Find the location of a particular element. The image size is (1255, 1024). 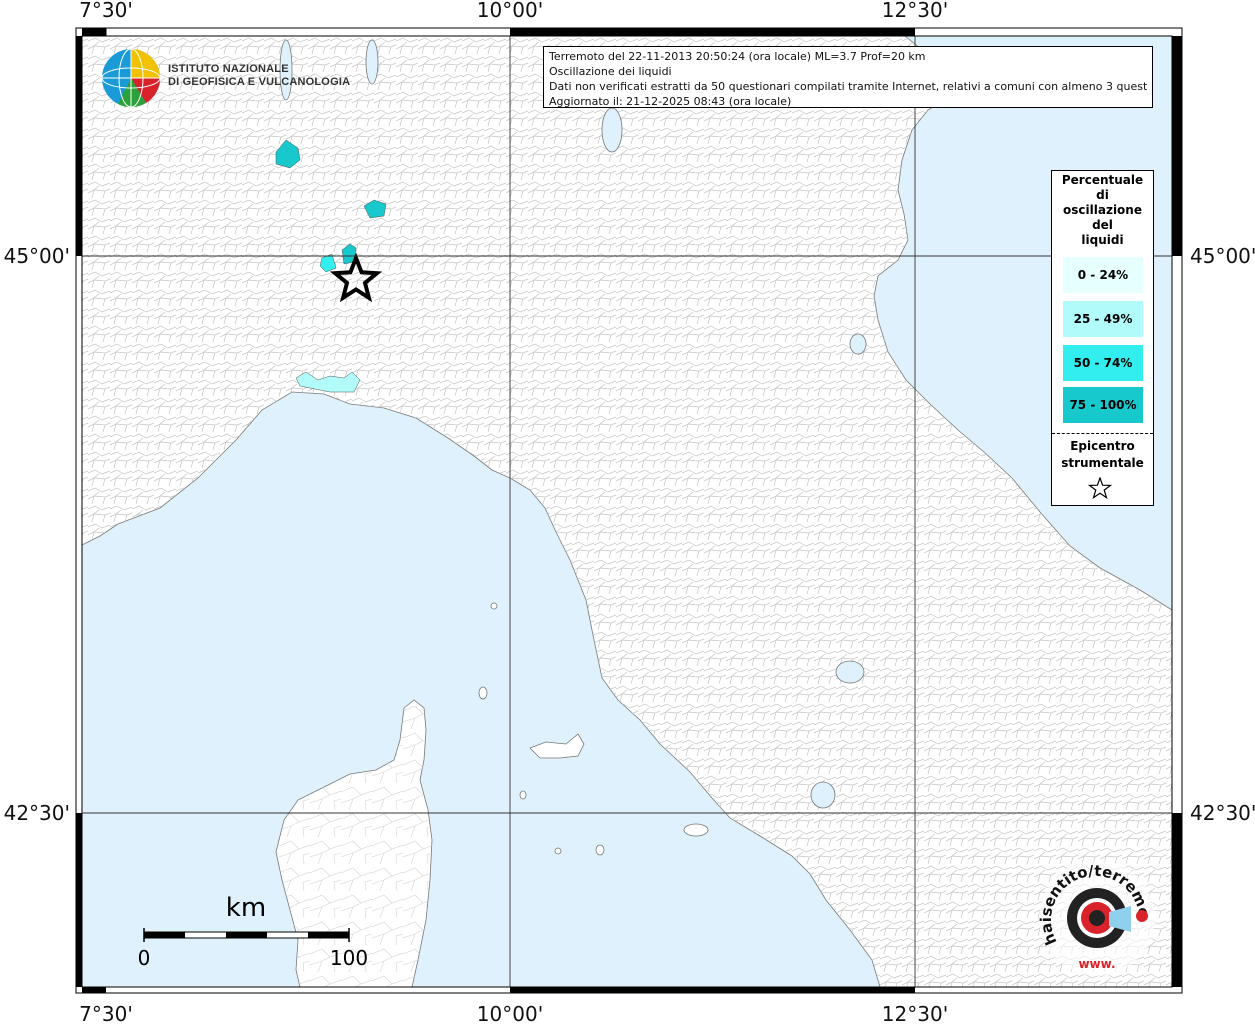

legend-title-line: del is located at coordinates (1102, 225).